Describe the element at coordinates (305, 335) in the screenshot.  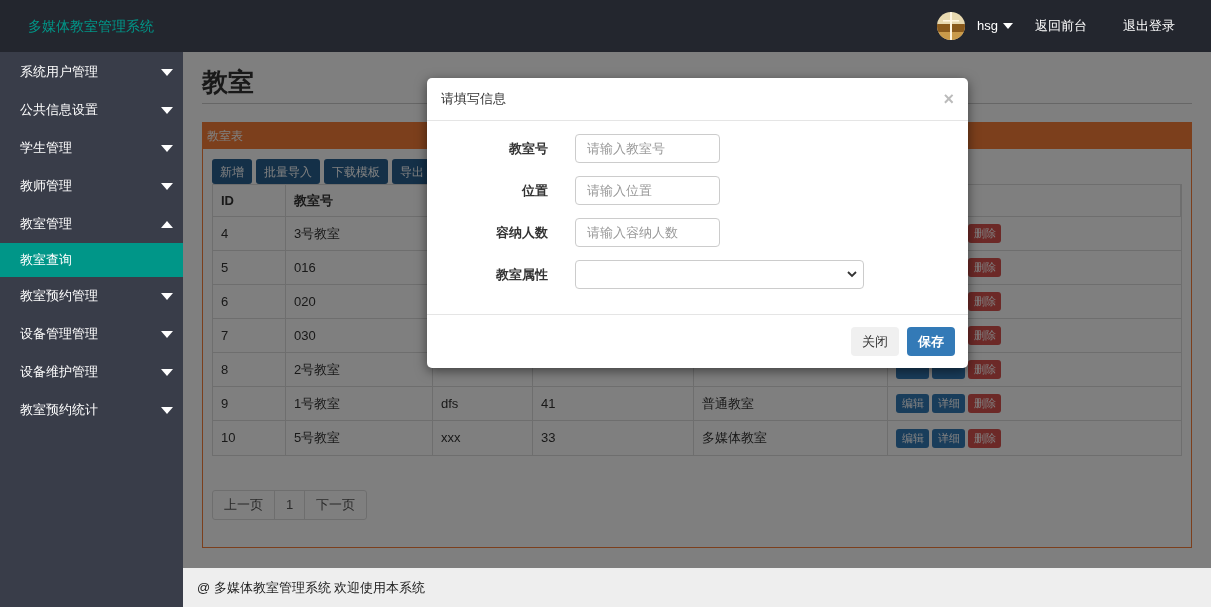
I see `table-cell-text: 030` at that location.